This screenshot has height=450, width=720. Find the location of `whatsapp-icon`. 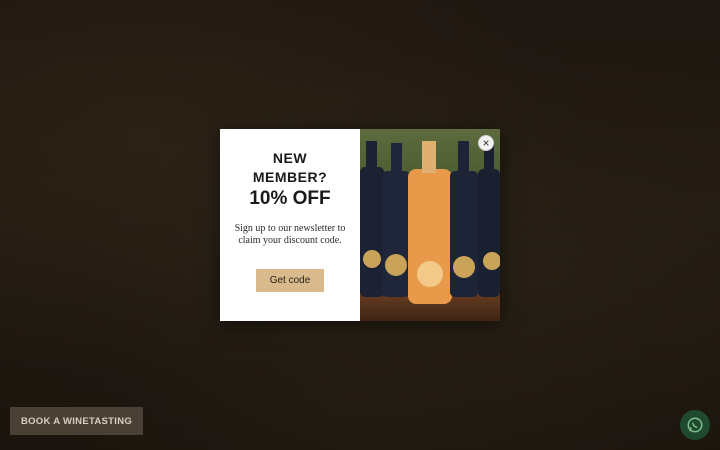

whatsapp-icon is located at coordinates (695, 425).